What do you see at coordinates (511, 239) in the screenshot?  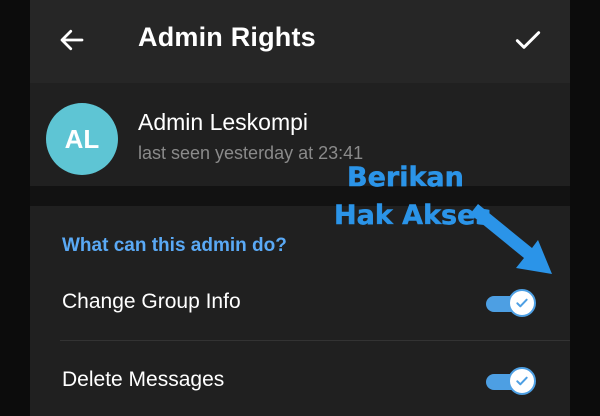 I see `annotation-arrow-icon` at bounding box center [511, 239].